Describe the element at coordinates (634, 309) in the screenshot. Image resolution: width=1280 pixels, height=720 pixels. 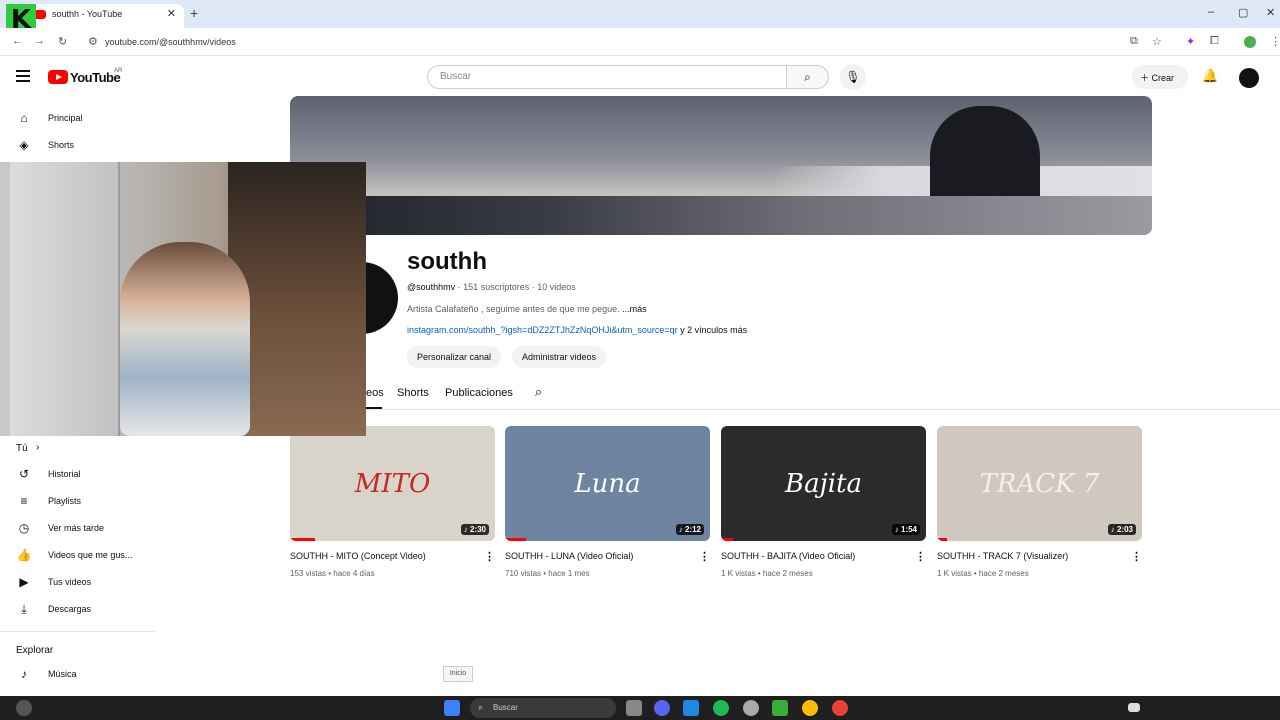
I see `more-link: ...más` at that location.